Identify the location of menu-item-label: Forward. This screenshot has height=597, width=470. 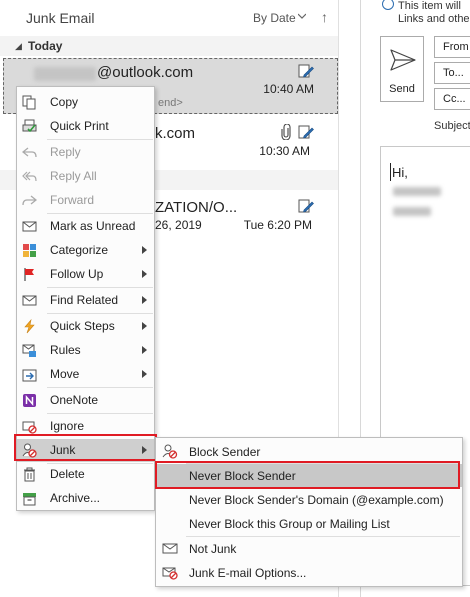
(72, 200).